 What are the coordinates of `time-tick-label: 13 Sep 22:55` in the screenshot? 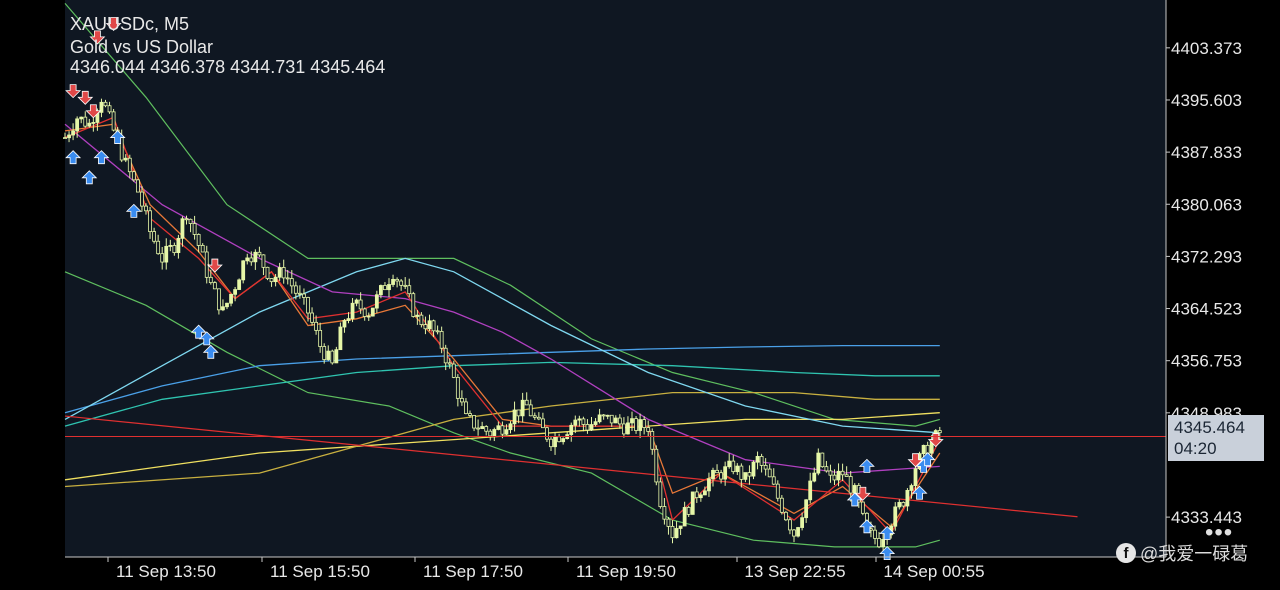 It's located at (794, 571).